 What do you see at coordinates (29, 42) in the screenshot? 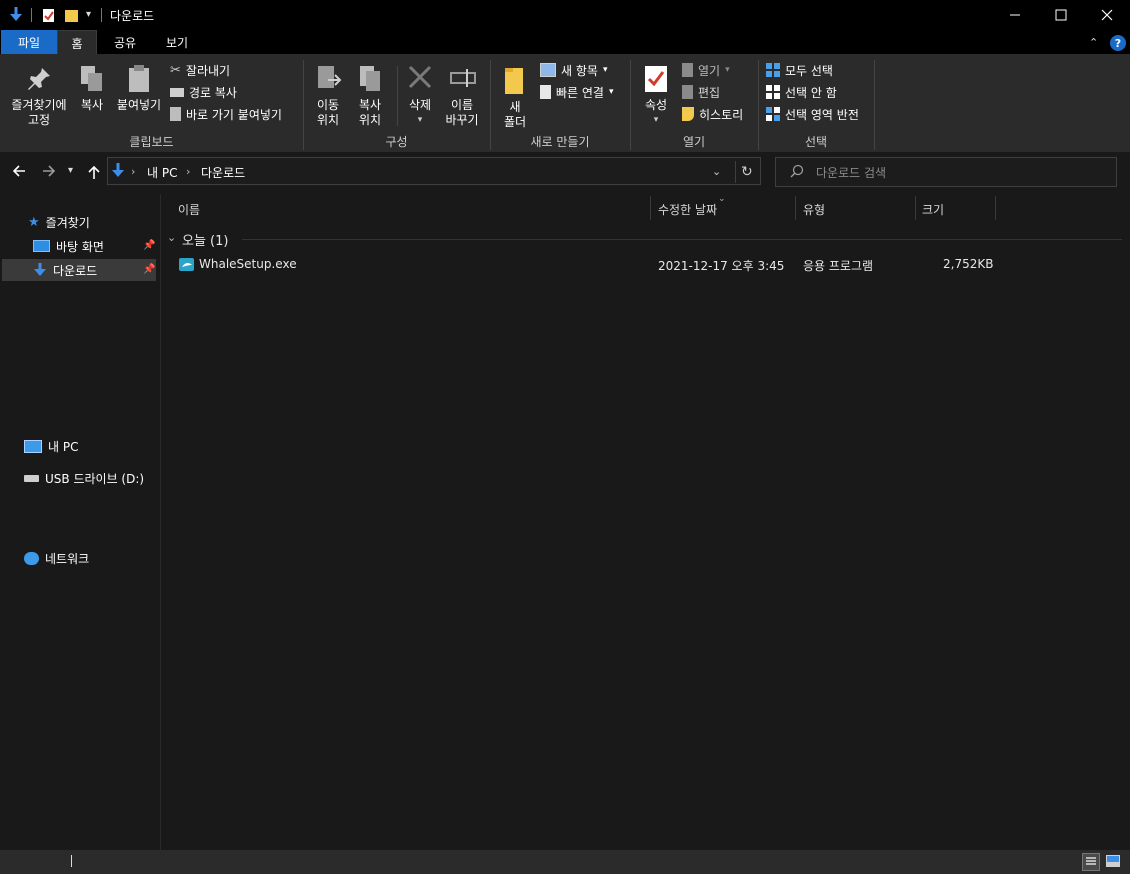
I see `tab-file: 파일` at bounding box center [29, 42].